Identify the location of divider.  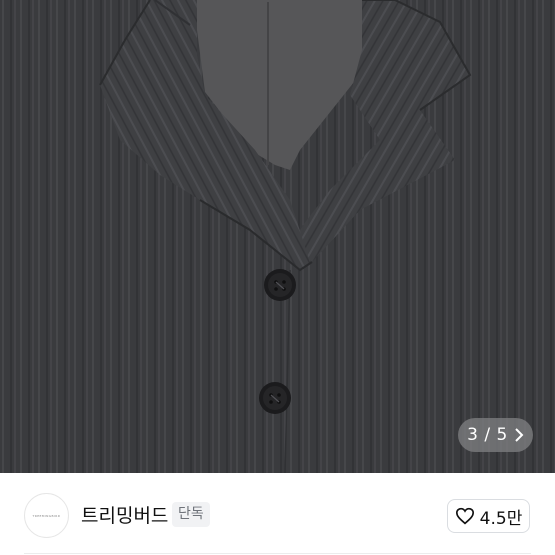
(277, 553).